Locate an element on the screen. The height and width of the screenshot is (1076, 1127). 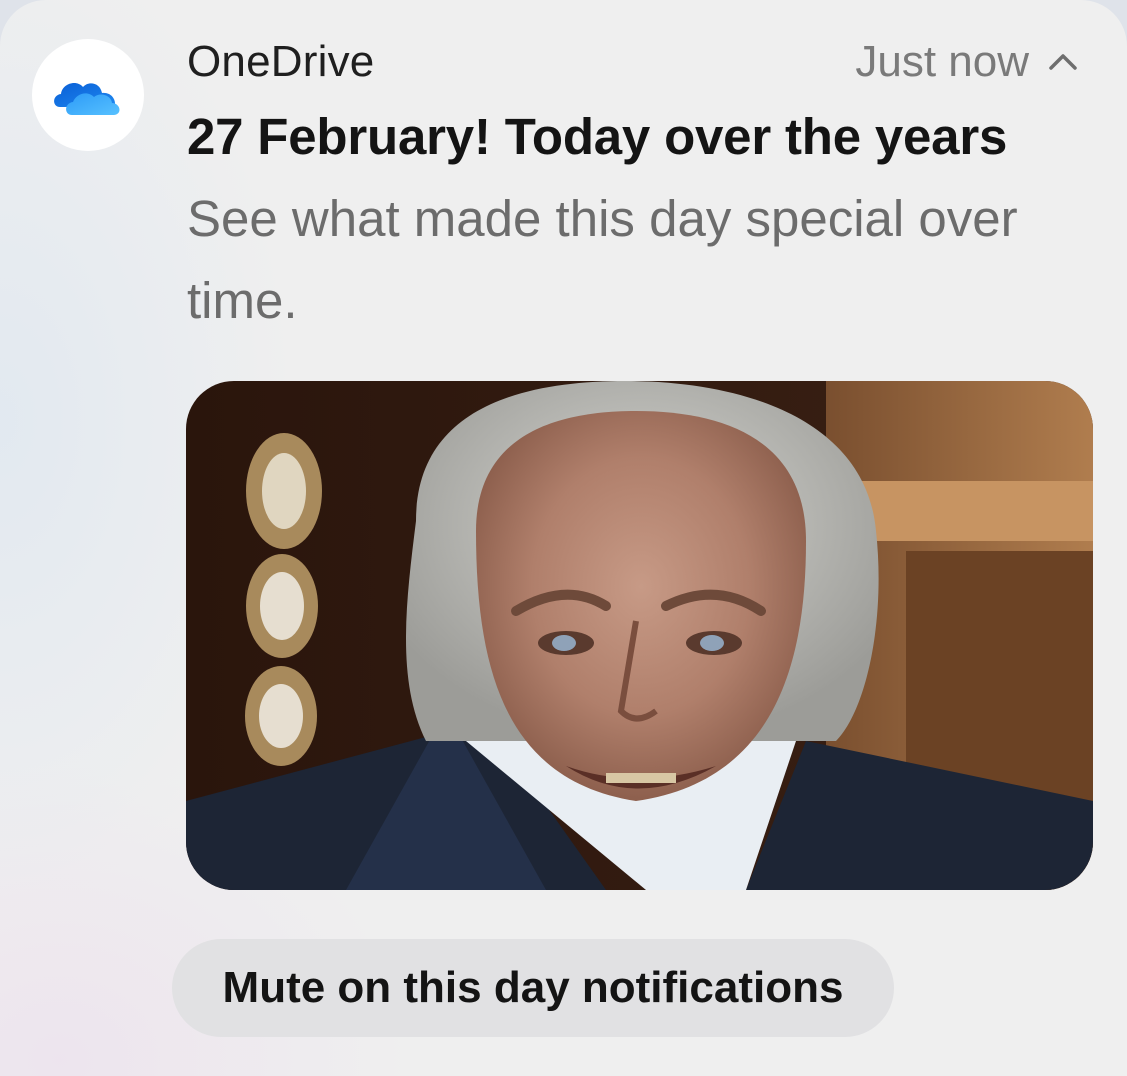
app-name: OneDrive is located at coordinates (281, 61).